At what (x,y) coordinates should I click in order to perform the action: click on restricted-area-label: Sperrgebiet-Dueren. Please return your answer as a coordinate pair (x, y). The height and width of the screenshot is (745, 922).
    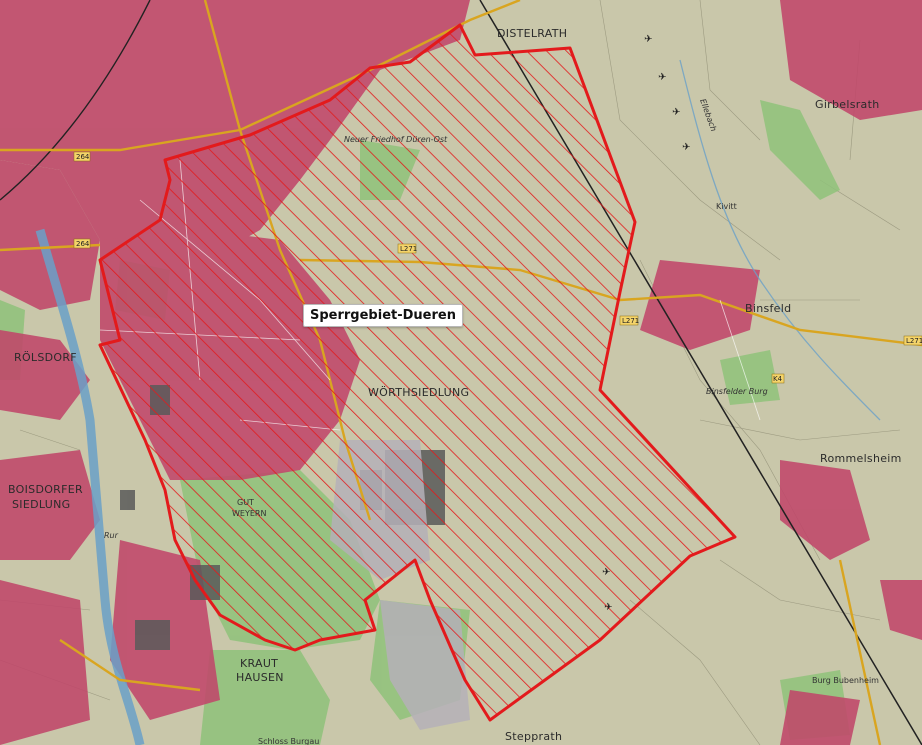
    Looking at the image, I should click on (383, 315).